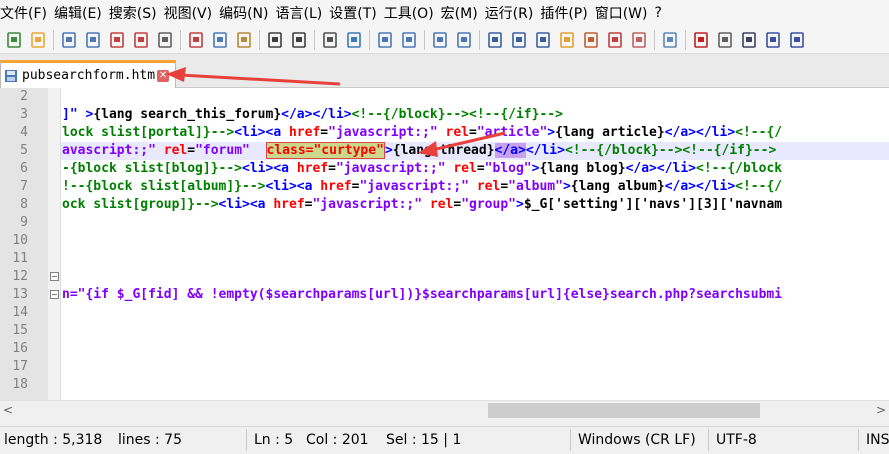 The width and height of the screenshot is (889, 454). What do you see at coordinates (610, 132) in the screenshot?
I see `code-token: {lang article}` at bounding box center [610, 132].